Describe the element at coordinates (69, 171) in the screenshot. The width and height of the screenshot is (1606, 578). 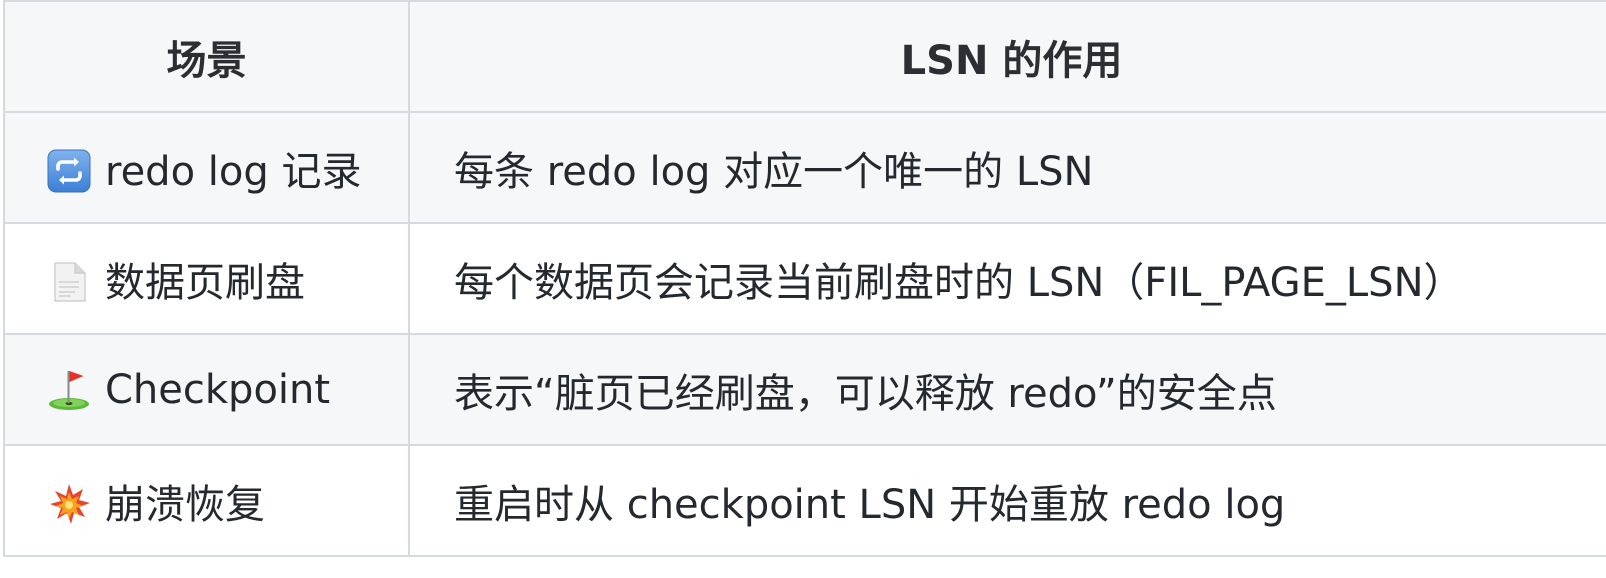
I see `repeat-arrows-icon` at that location.